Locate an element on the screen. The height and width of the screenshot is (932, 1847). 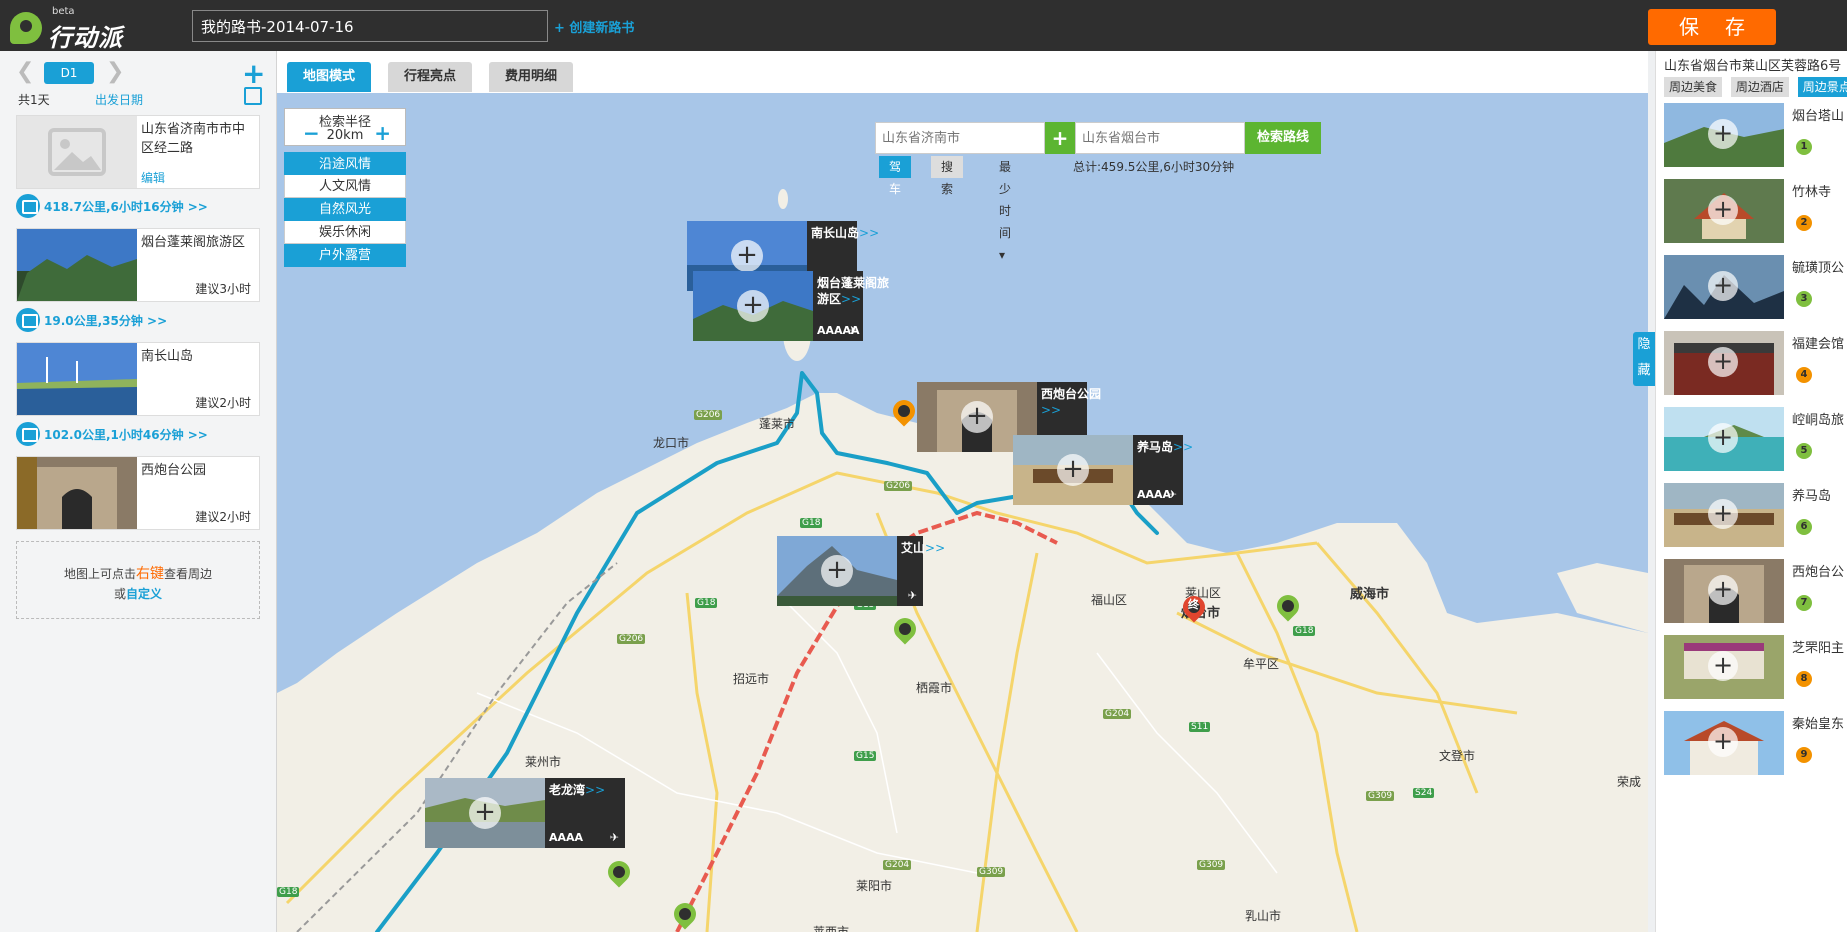
nearby-item: + 崆峒岛旅 5 is located at coordinates (1755, 440).